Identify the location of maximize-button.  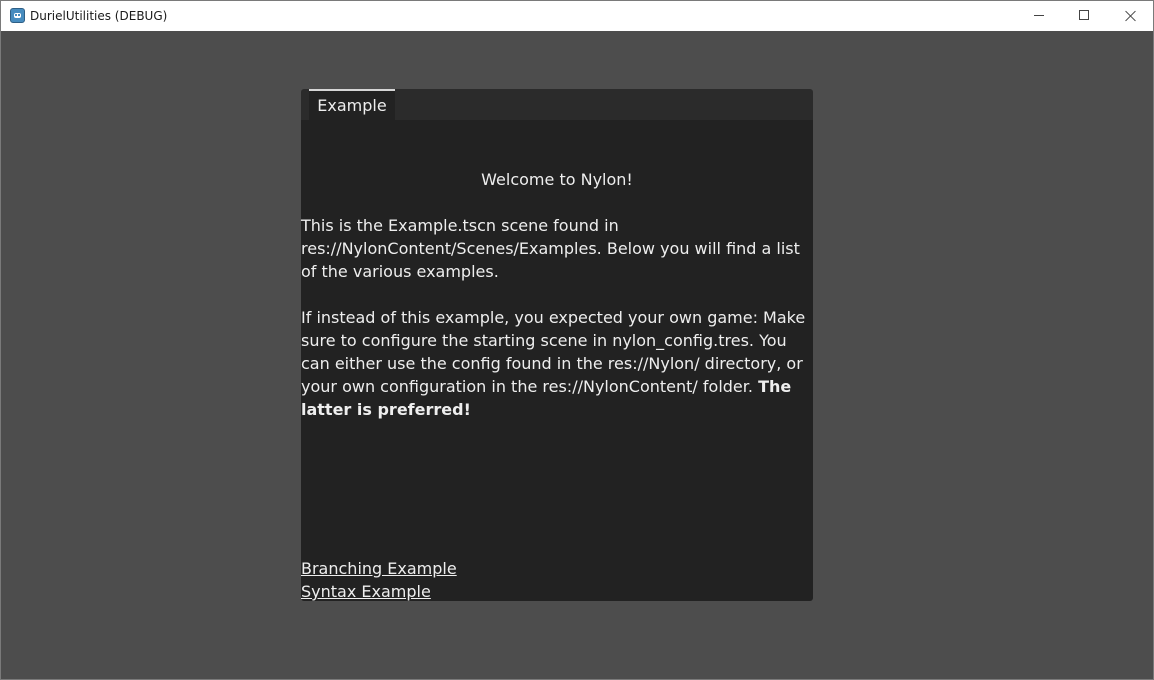
(1085, 16).